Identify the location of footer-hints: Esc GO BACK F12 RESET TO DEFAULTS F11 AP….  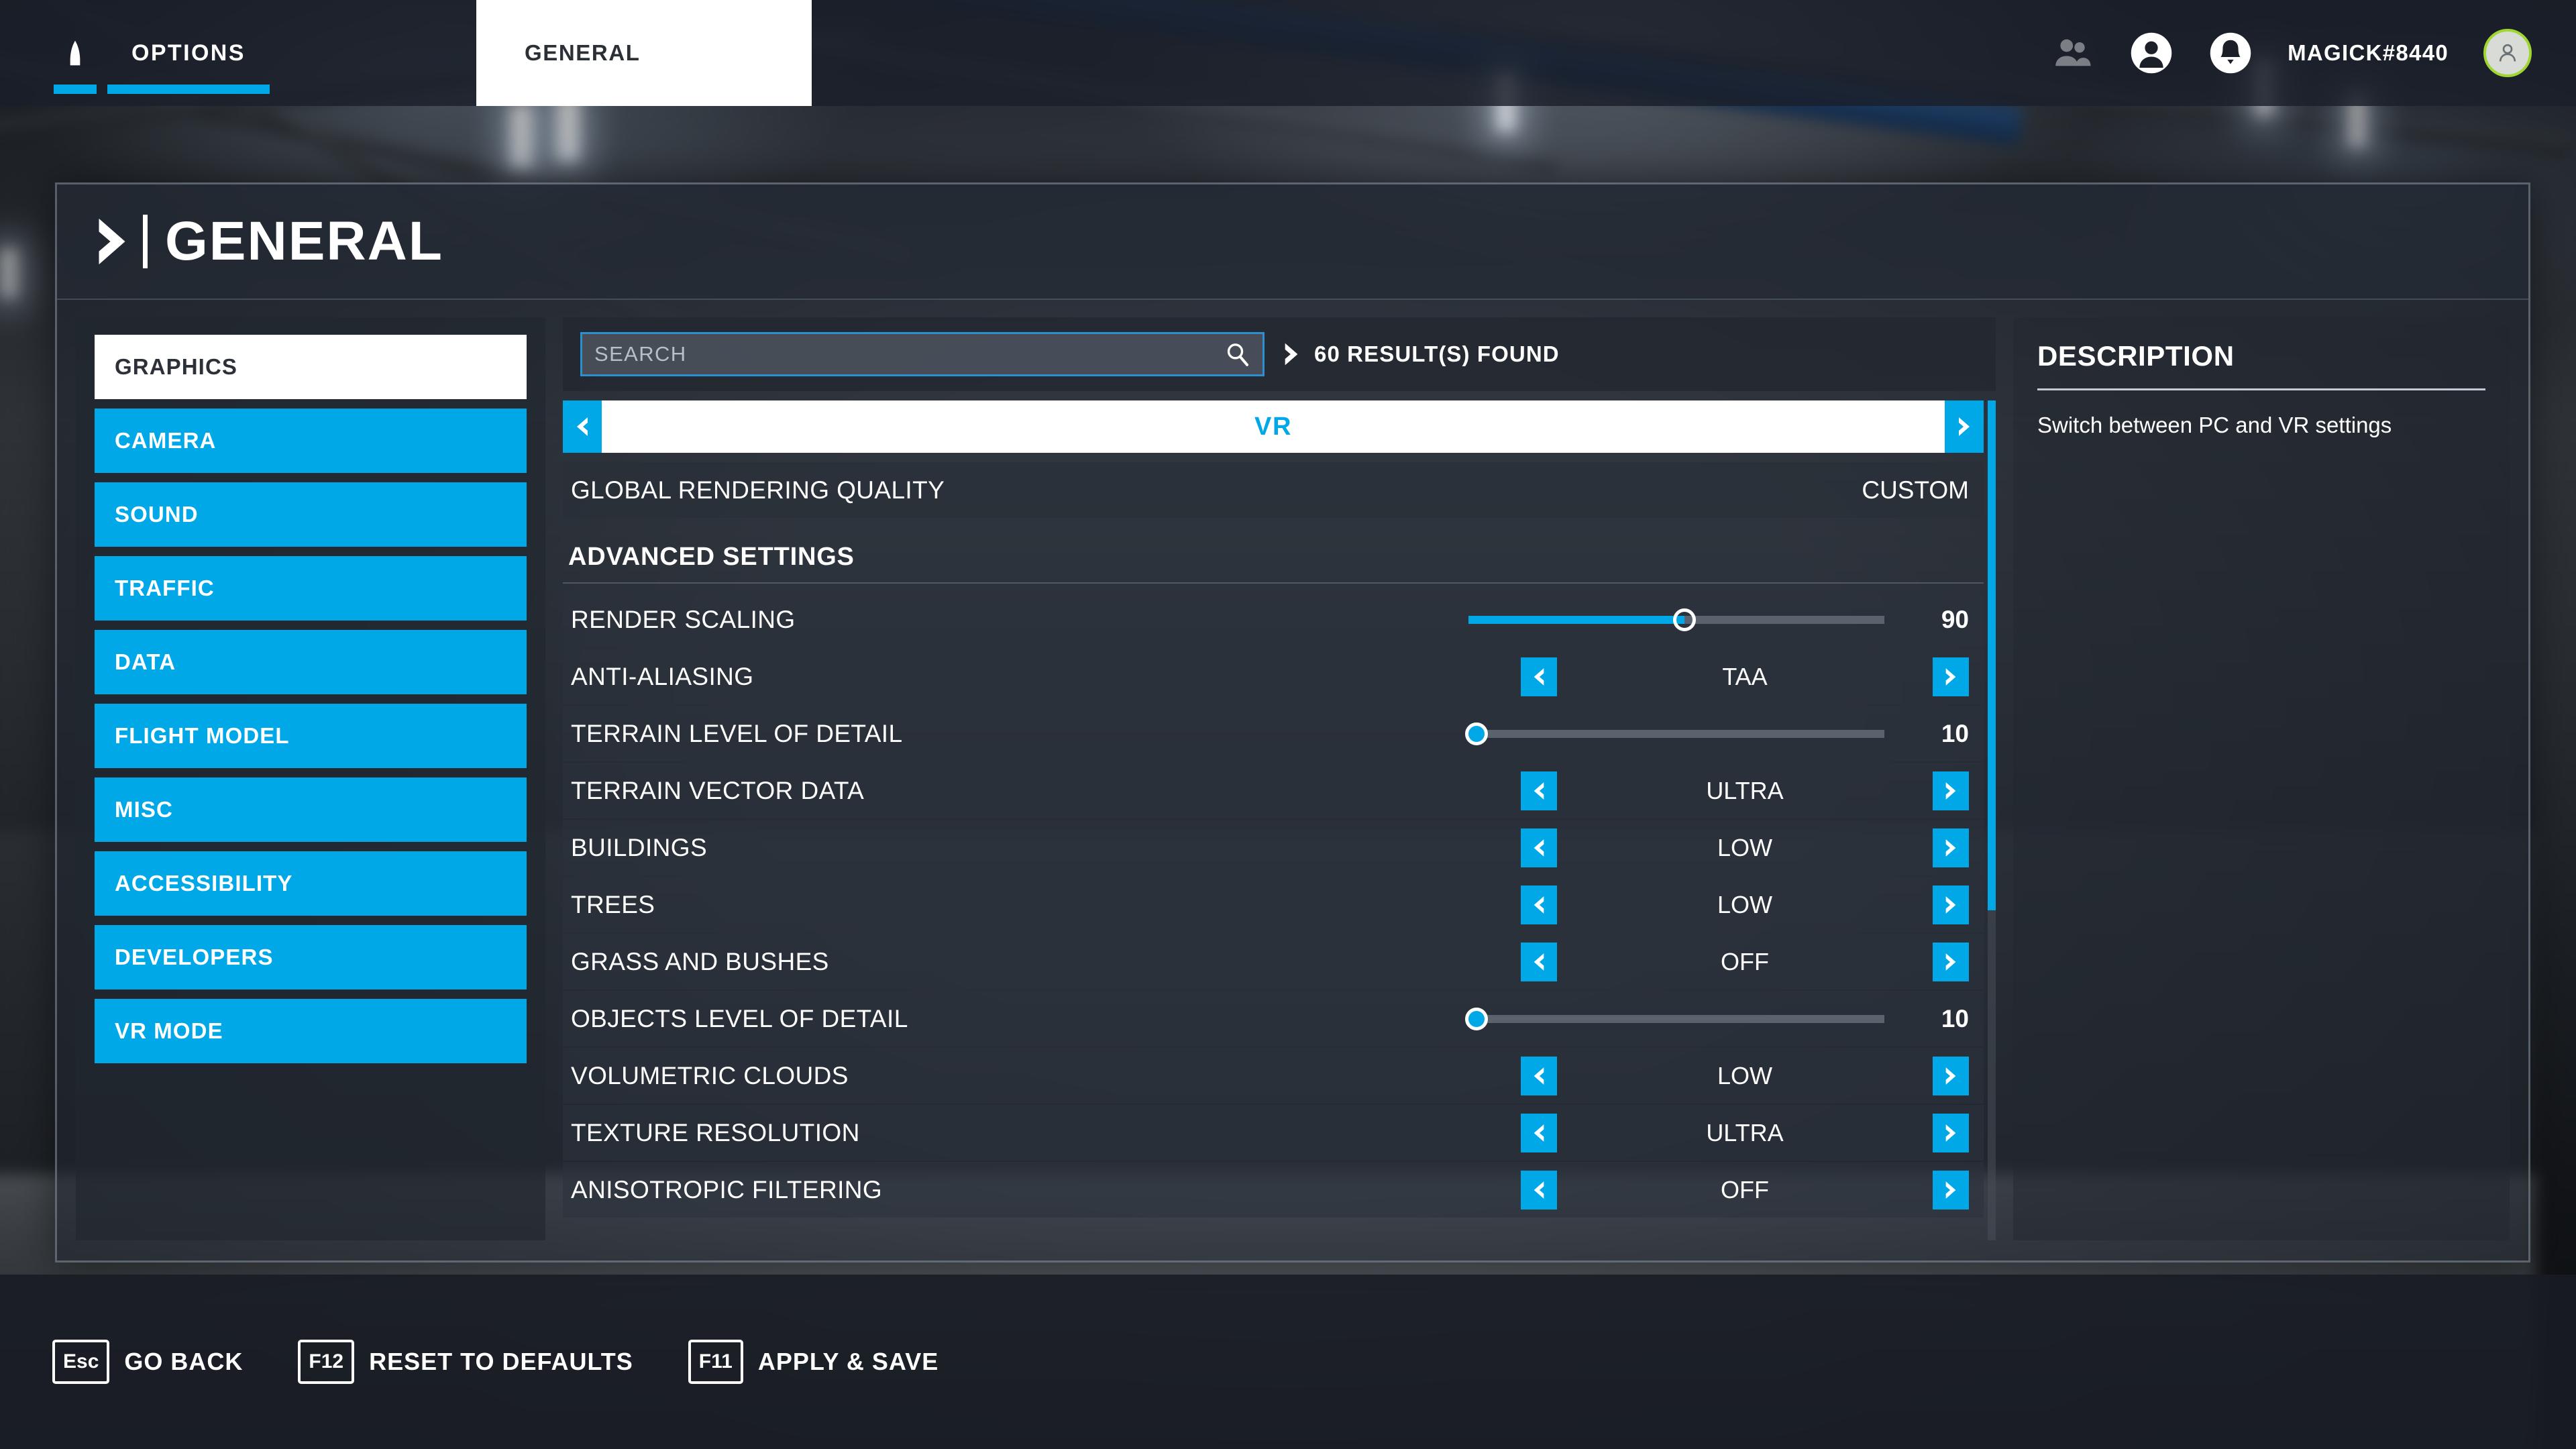
(1288, 1362).